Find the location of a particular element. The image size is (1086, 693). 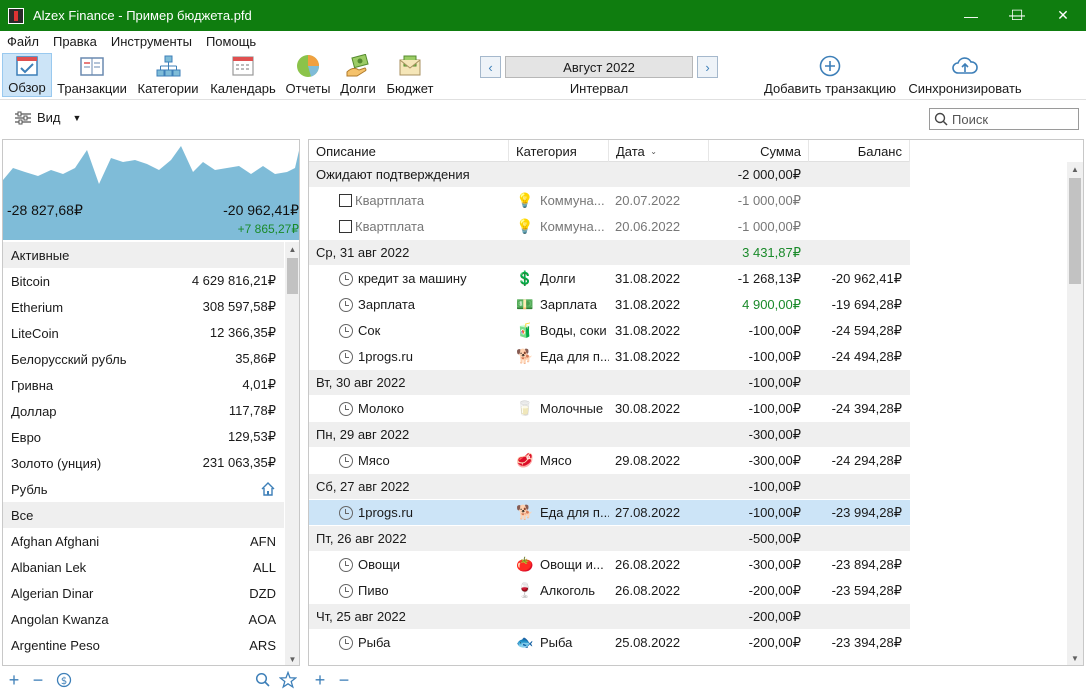

transaction-sum: -300,00₽ is located at coordinates (774, 564).